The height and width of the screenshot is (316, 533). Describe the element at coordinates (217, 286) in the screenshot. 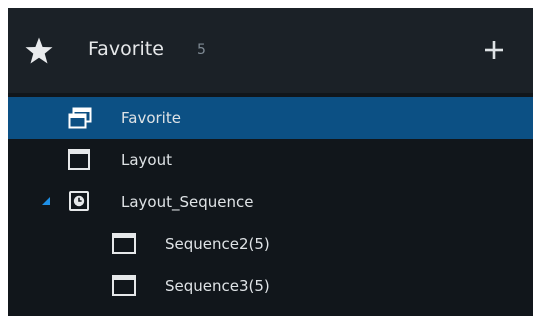

I see `tree-item-label: Sequence3(5)` at that location.